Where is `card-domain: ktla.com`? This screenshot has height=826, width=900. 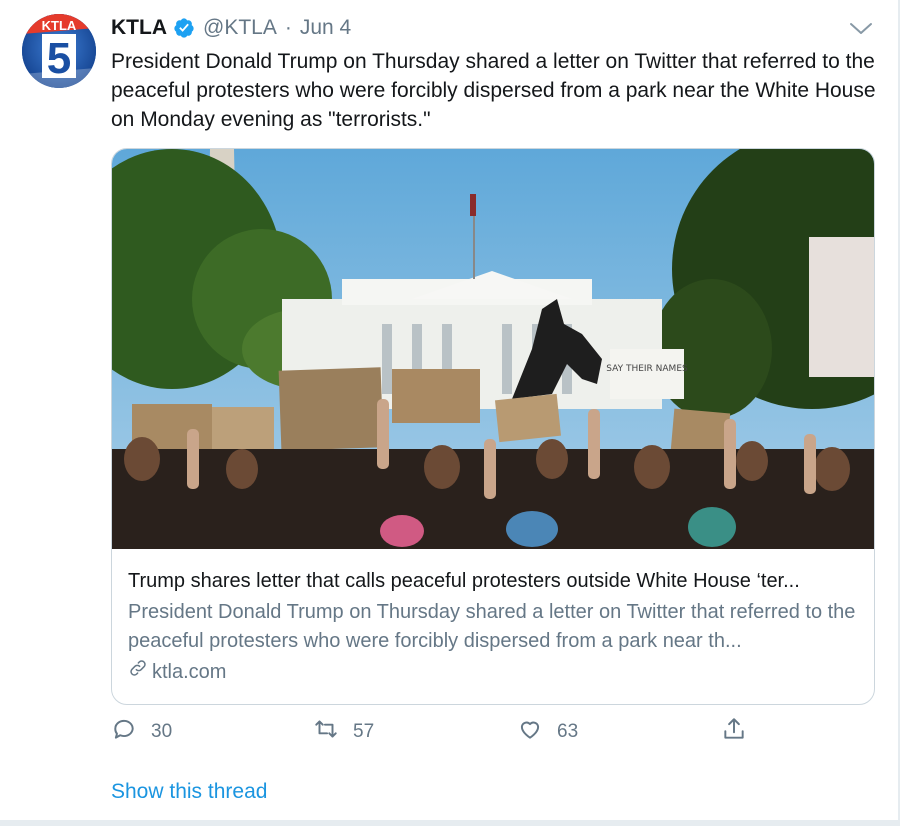
card-domain: ktla.com is located at coordinates (177, 671).